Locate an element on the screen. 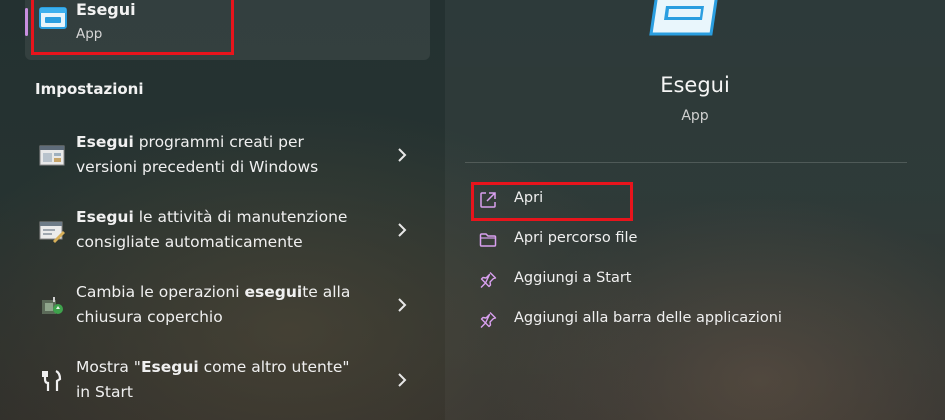 The height and width of the screenshot is (420, 945). app-title: Esegui is located at coordinates (695, 85).